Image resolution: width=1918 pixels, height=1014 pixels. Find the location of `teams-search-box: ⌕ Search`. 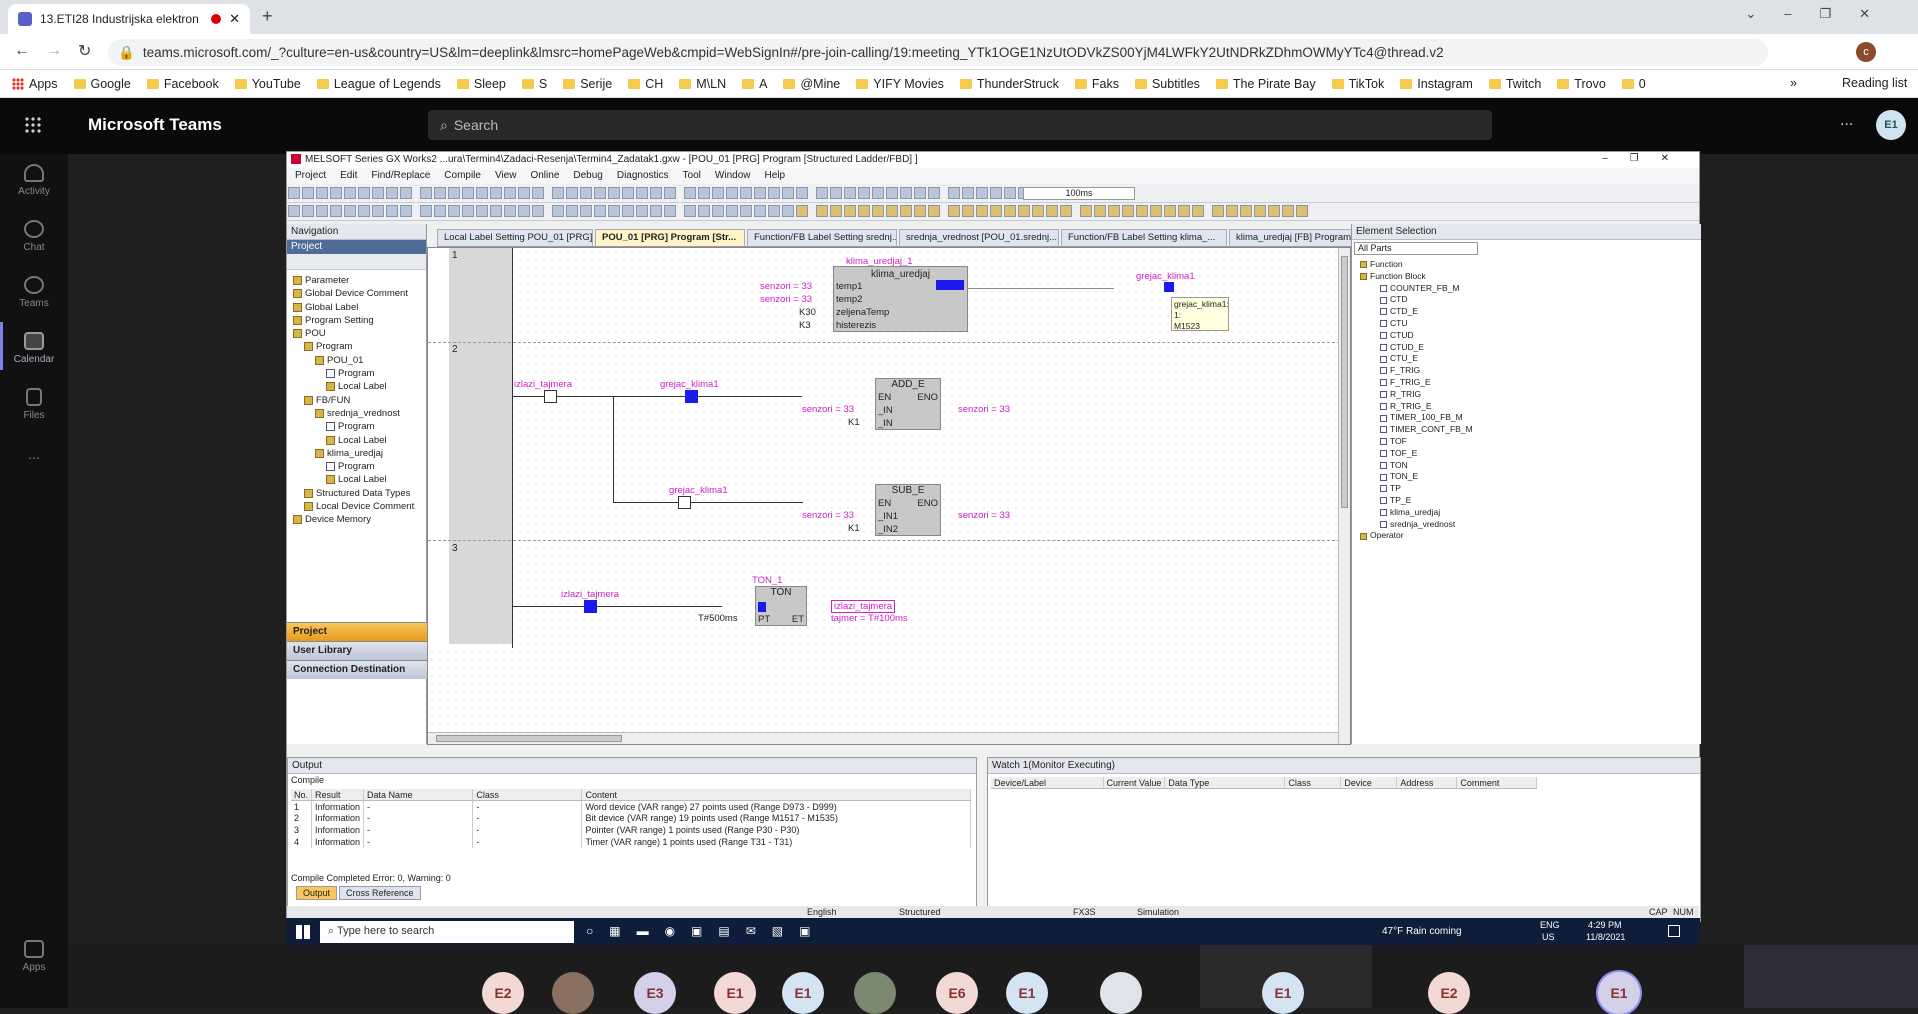

teams-search-box: ⌕ Search is located at coordinates (960, 125).